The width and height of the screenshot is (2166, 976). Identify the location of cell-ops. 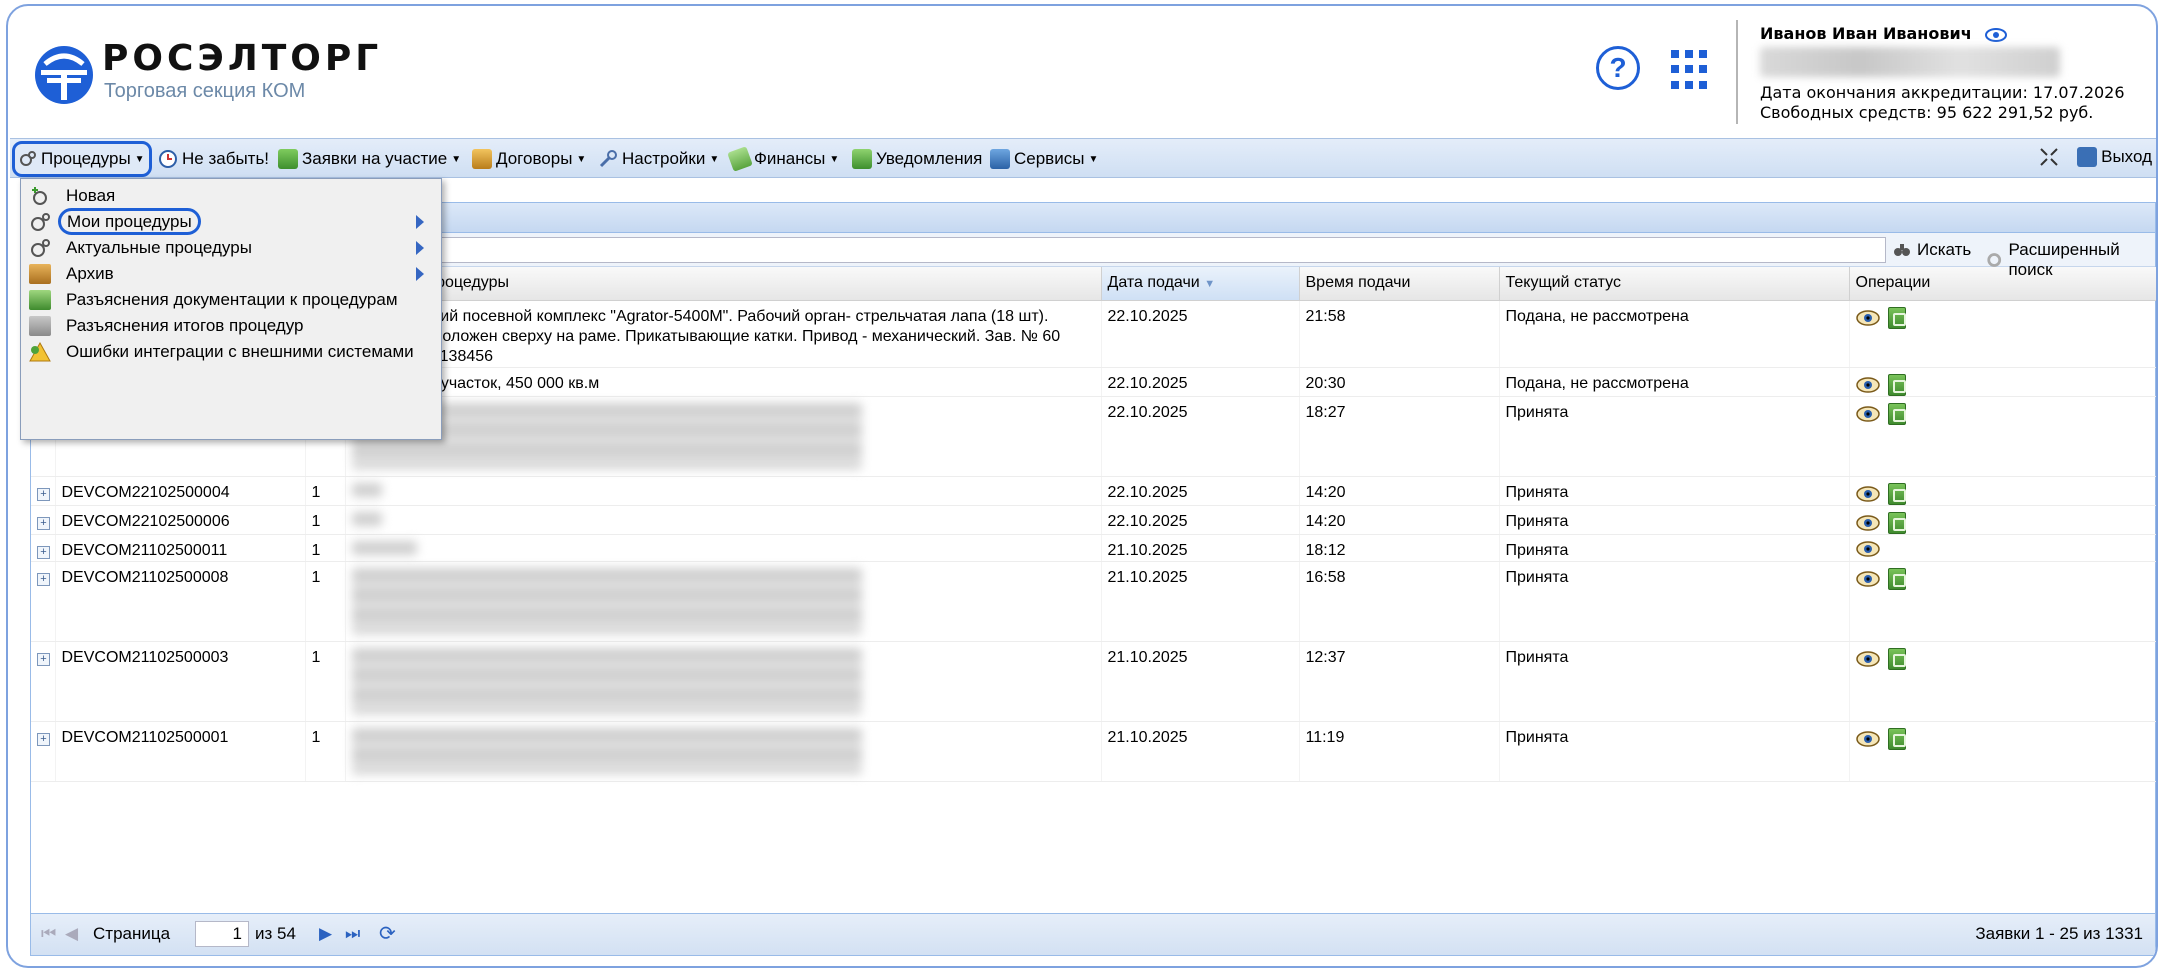
(2002, 491).